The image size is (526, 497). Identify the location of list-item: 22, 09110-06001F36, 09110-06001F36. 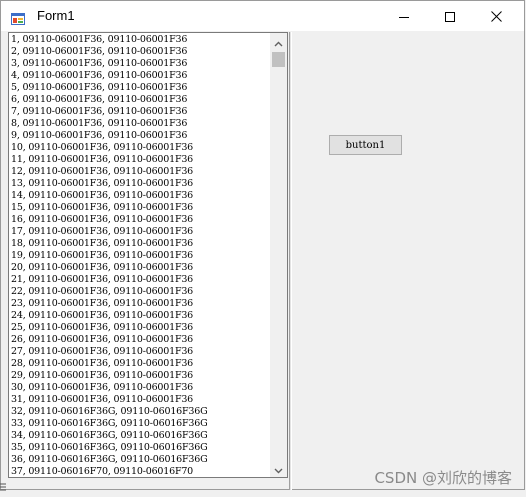
(140, 292).